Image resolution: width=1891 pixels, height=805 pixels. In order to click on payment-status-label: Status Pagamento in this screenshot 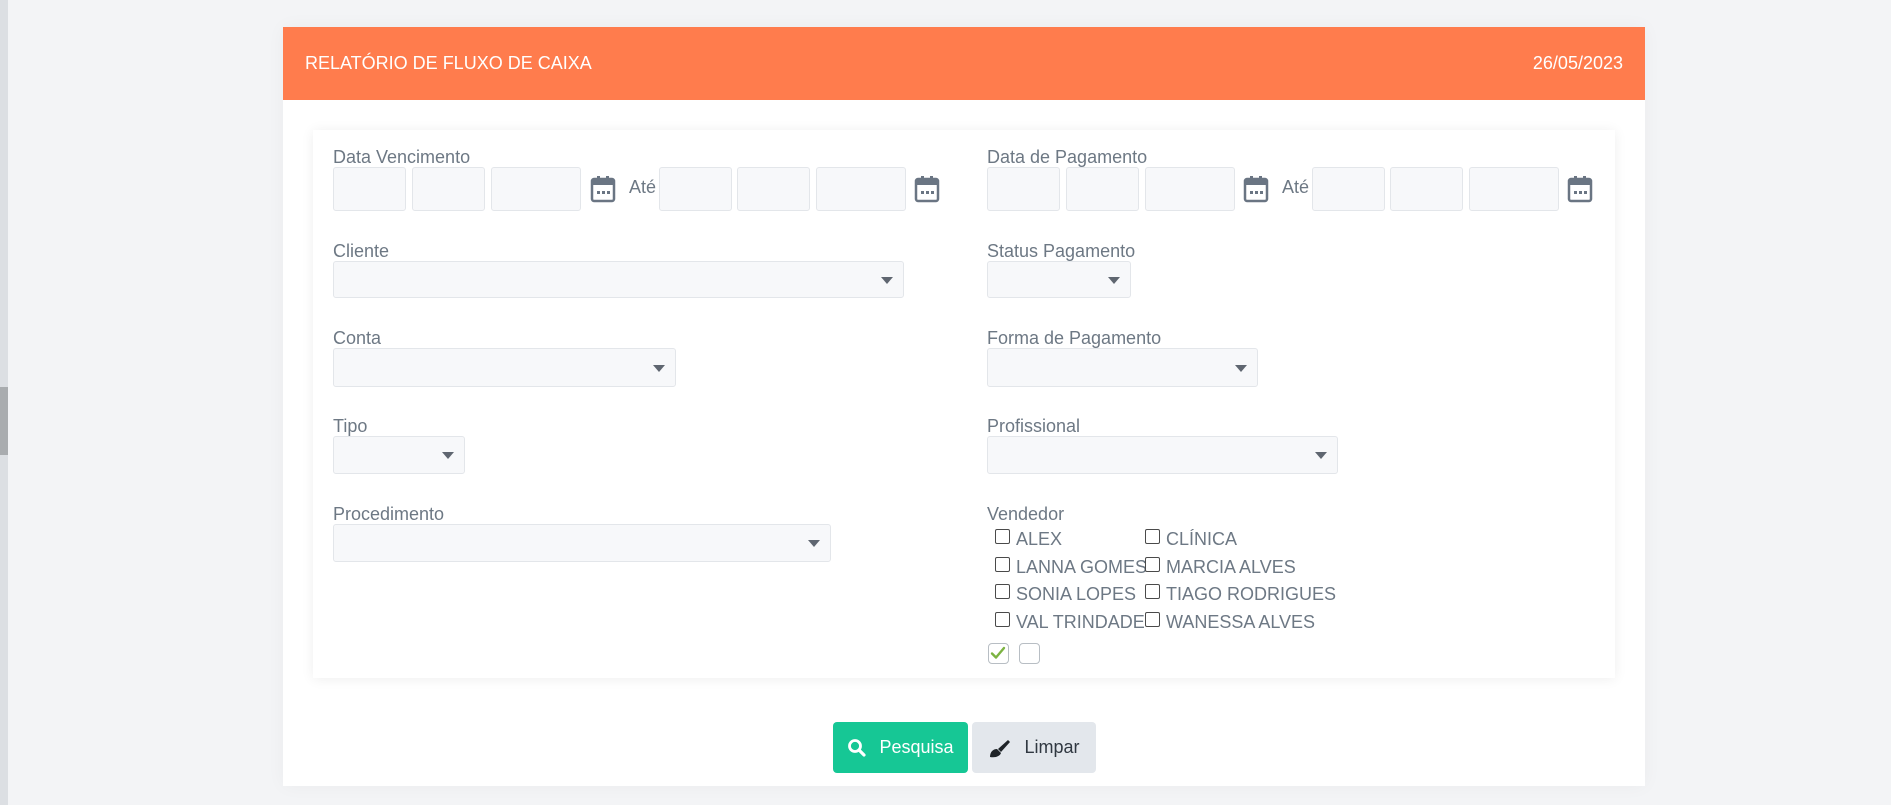, I will do `click(1061, 251)`.